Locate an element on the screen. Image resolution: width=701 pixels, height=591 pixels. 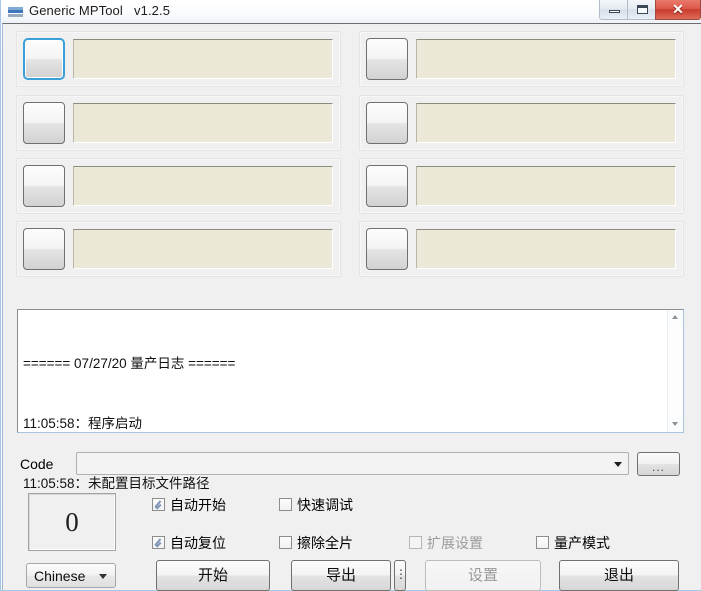
checkbox-quick-debug-label: 快速调试 is located at coordinates (325, 505).